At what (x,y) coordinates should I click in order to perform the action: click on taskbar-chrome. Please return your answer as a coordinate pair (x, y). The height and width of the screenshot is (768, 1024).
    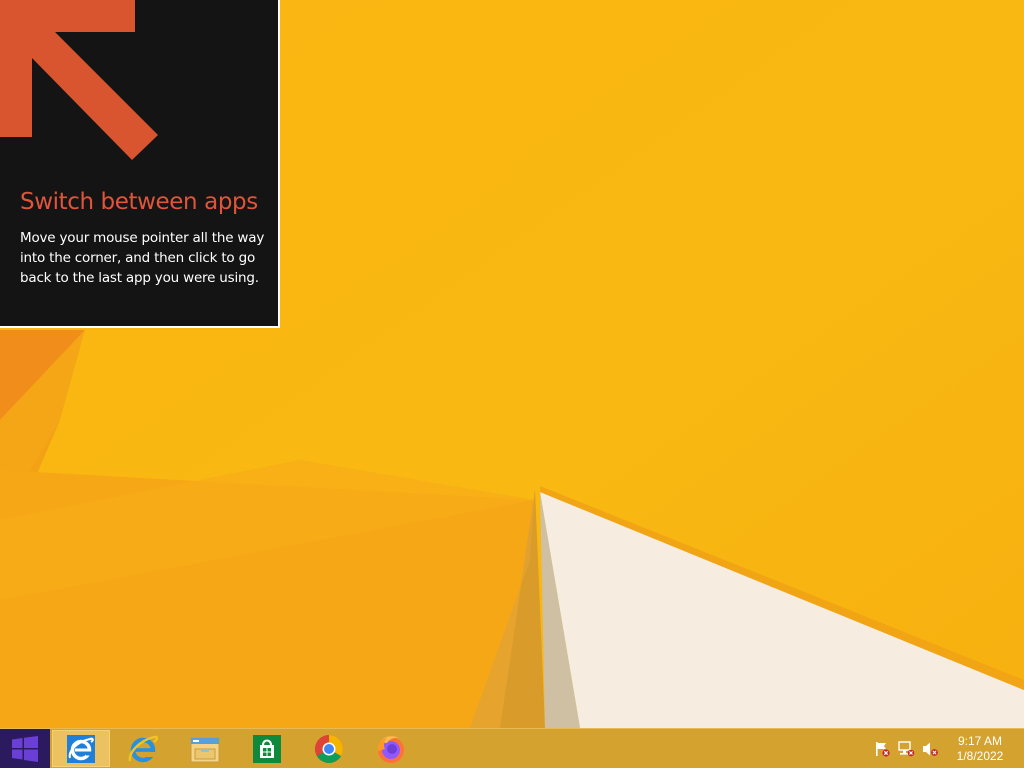
    Looking at the image, I should click on (329, 748).